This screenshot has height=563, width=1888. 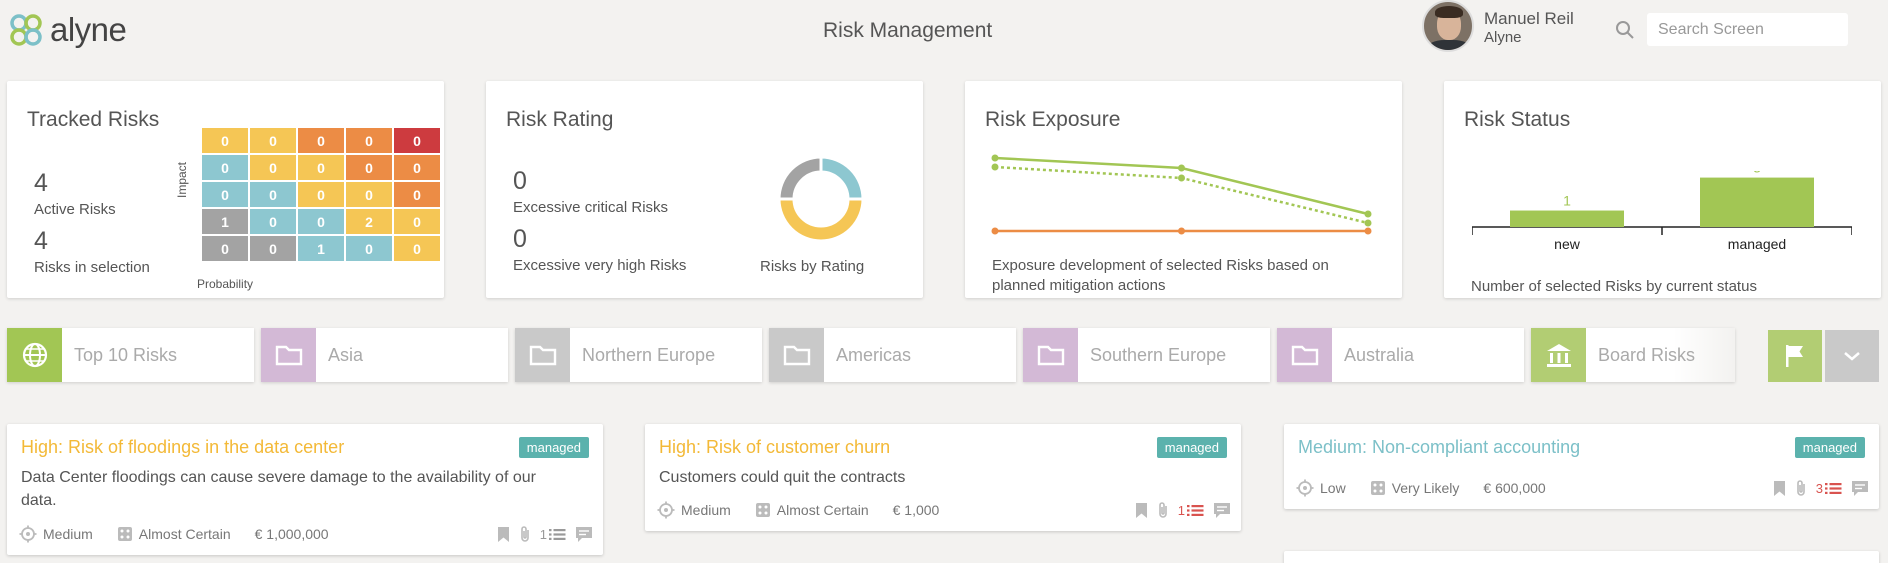 I want to click on folder-board-risks: Board Risks, so click(x=1633, y=355).